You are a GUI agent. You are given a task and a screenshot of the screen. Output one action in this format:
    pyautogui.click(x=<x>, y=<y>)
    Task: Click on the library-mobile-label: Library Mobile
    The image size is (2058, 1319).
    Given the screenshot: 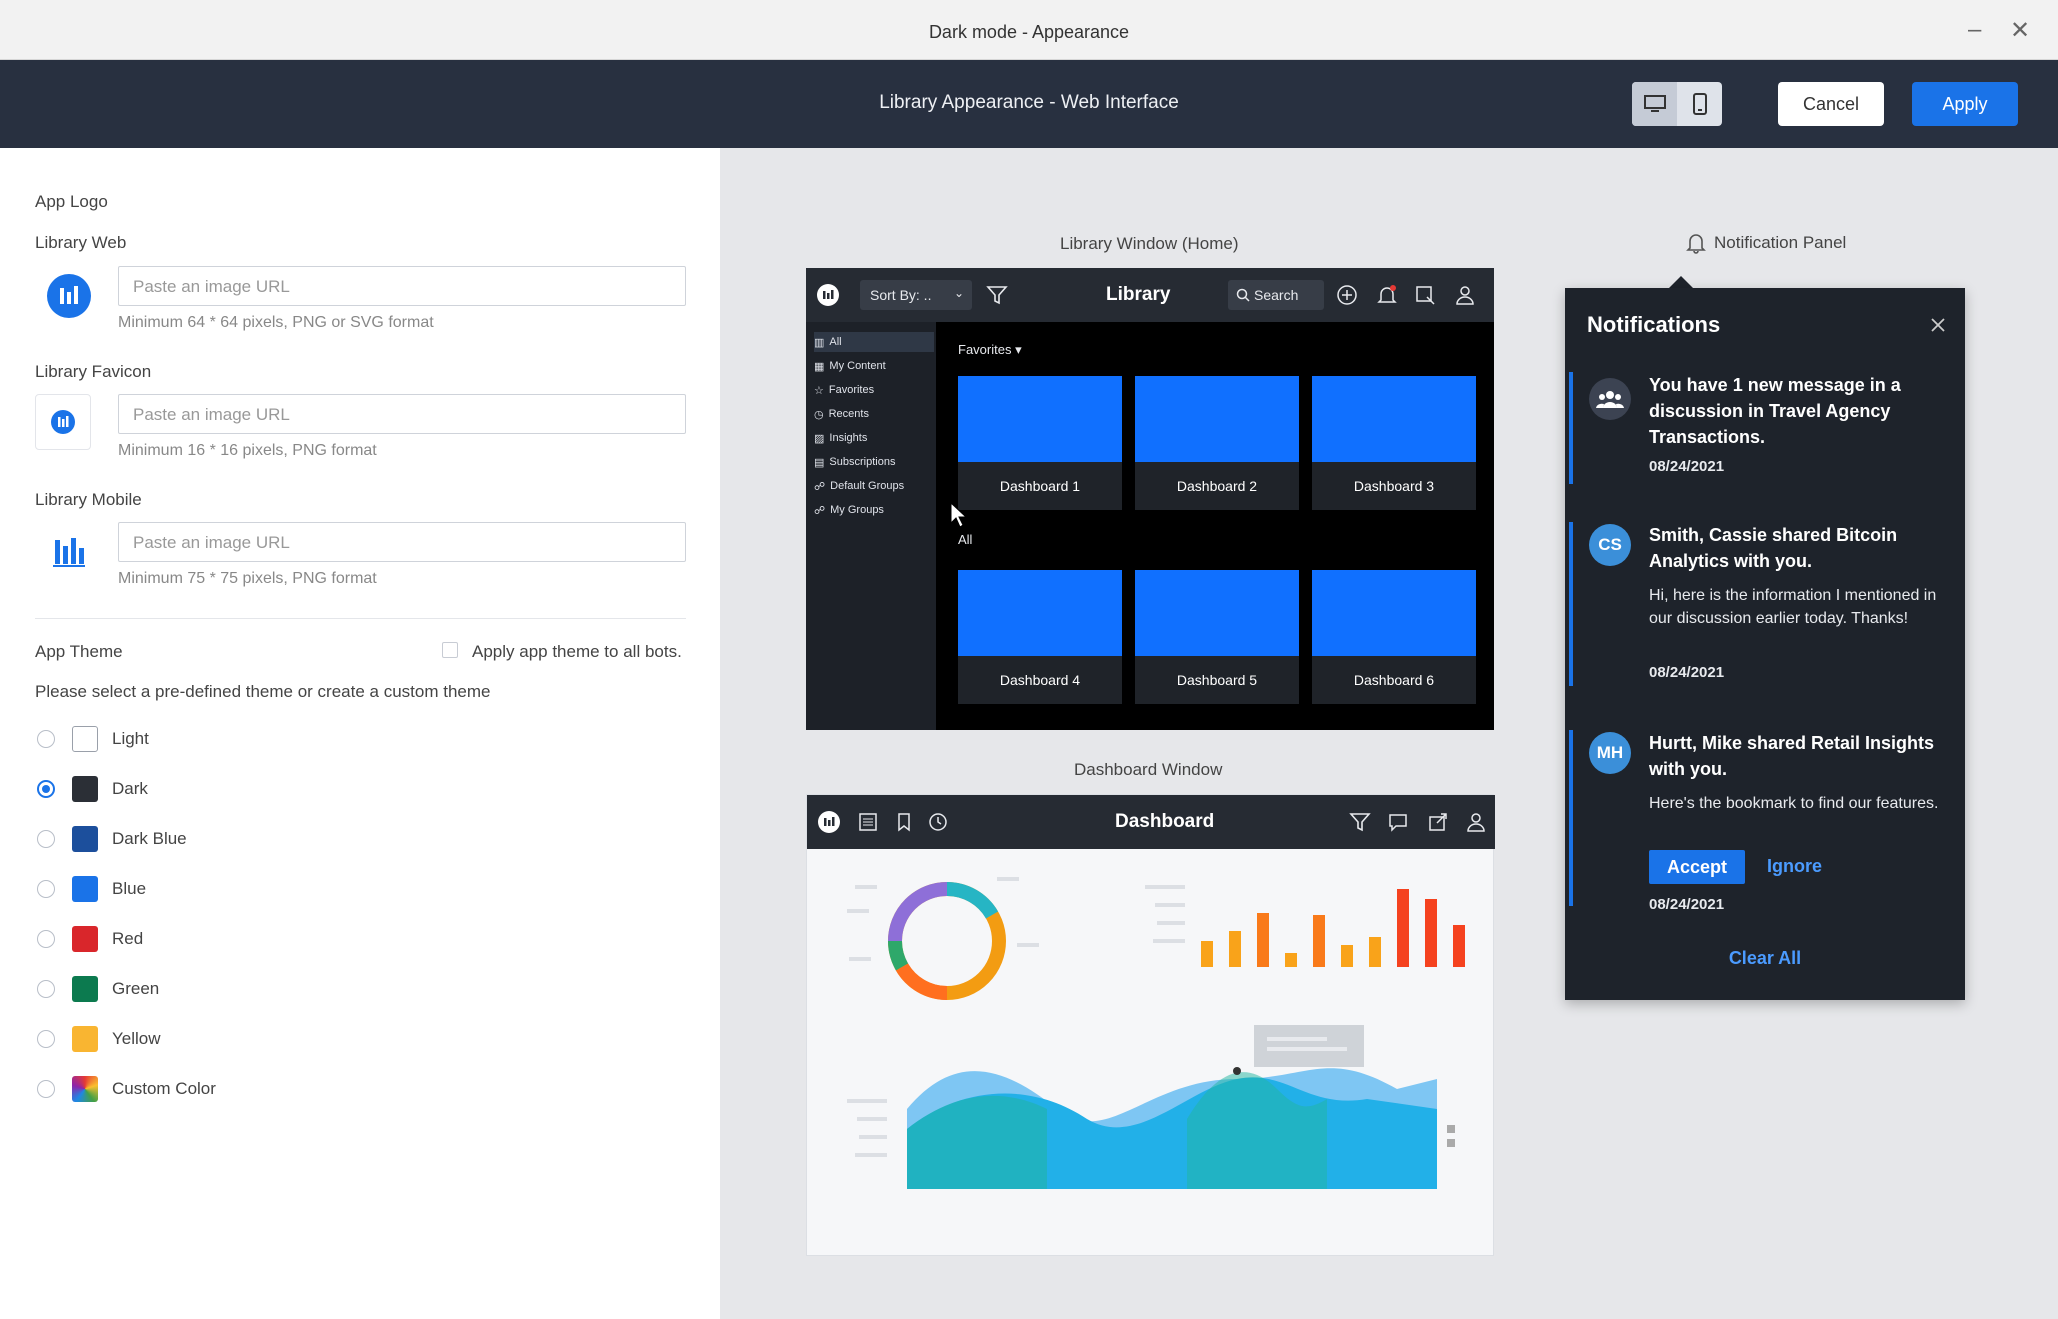 What is the action you would take?
    pyautogui.click(x=88, y=499)
    